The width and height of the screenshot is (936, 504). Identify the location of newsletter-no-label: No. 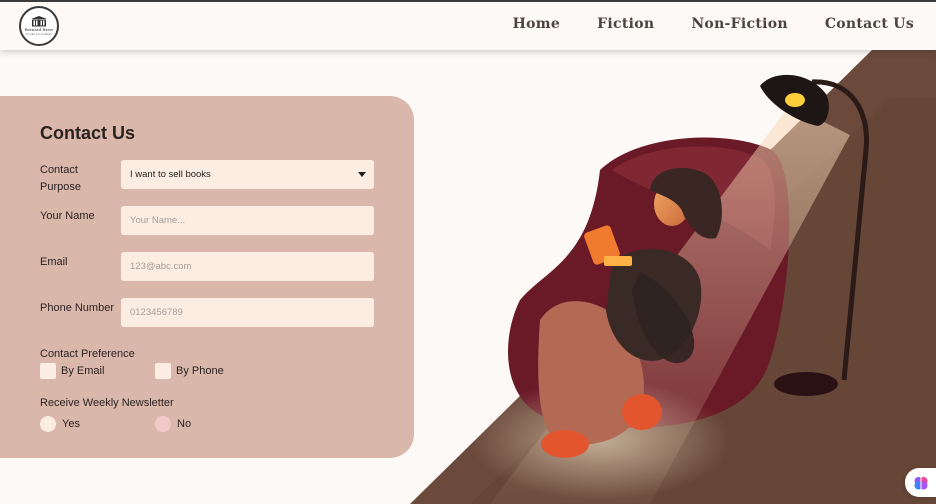
(184, 424).